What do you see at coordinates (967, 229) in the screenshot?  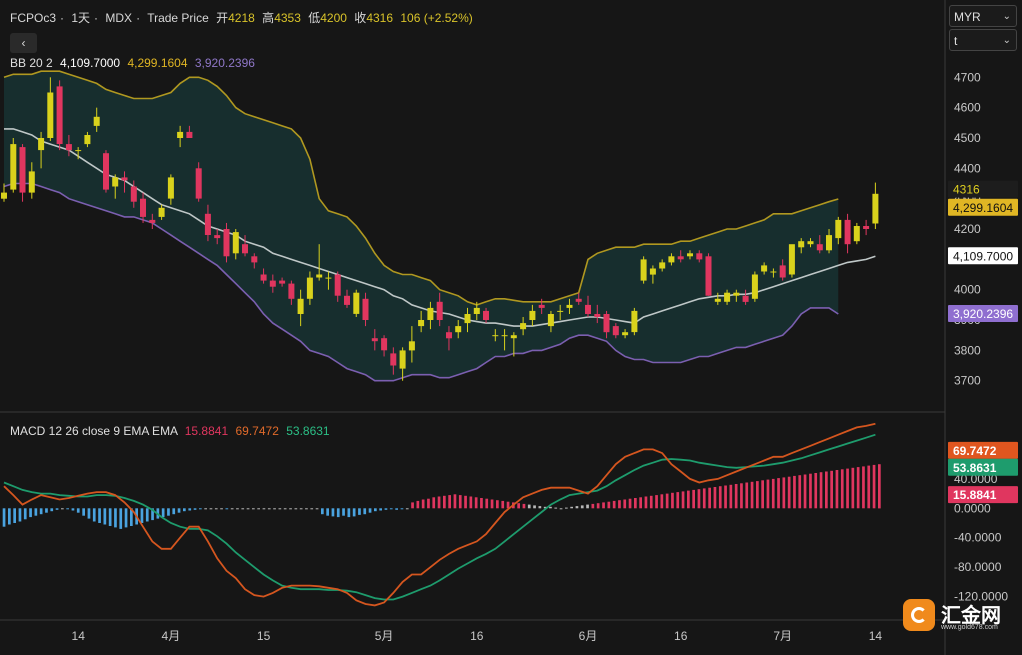 I see `price-axis-tick: 4200` at bounding box center [967, 229].